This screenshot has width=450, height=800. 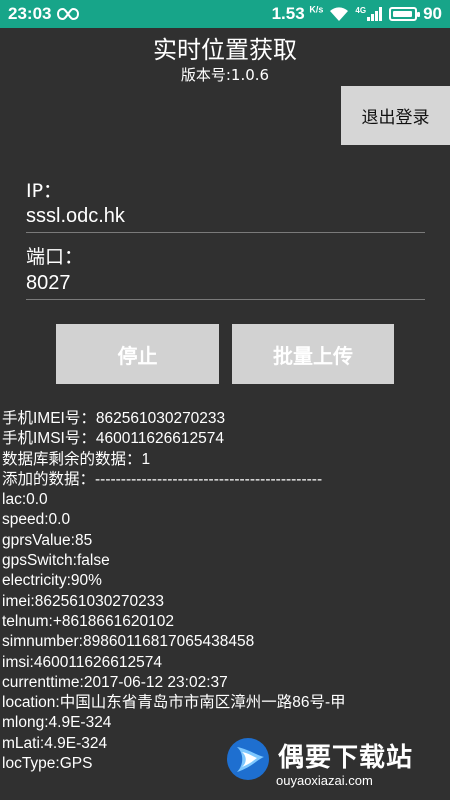 What do you see at coordinates (297, 13) in the screenshot?
I see `network-speed: 1.53 K/s` at bounding box center [297, 13].